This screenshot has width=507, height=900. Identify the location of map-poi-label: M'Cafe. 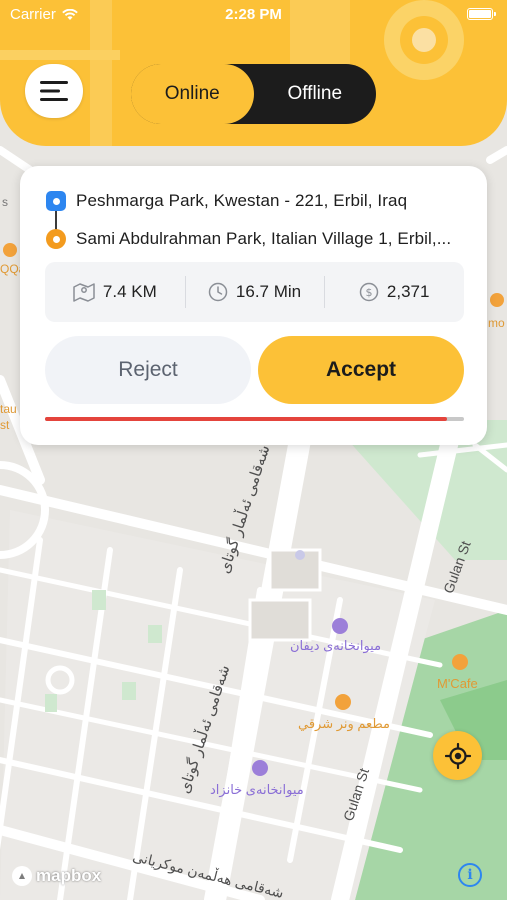
(457, 683).